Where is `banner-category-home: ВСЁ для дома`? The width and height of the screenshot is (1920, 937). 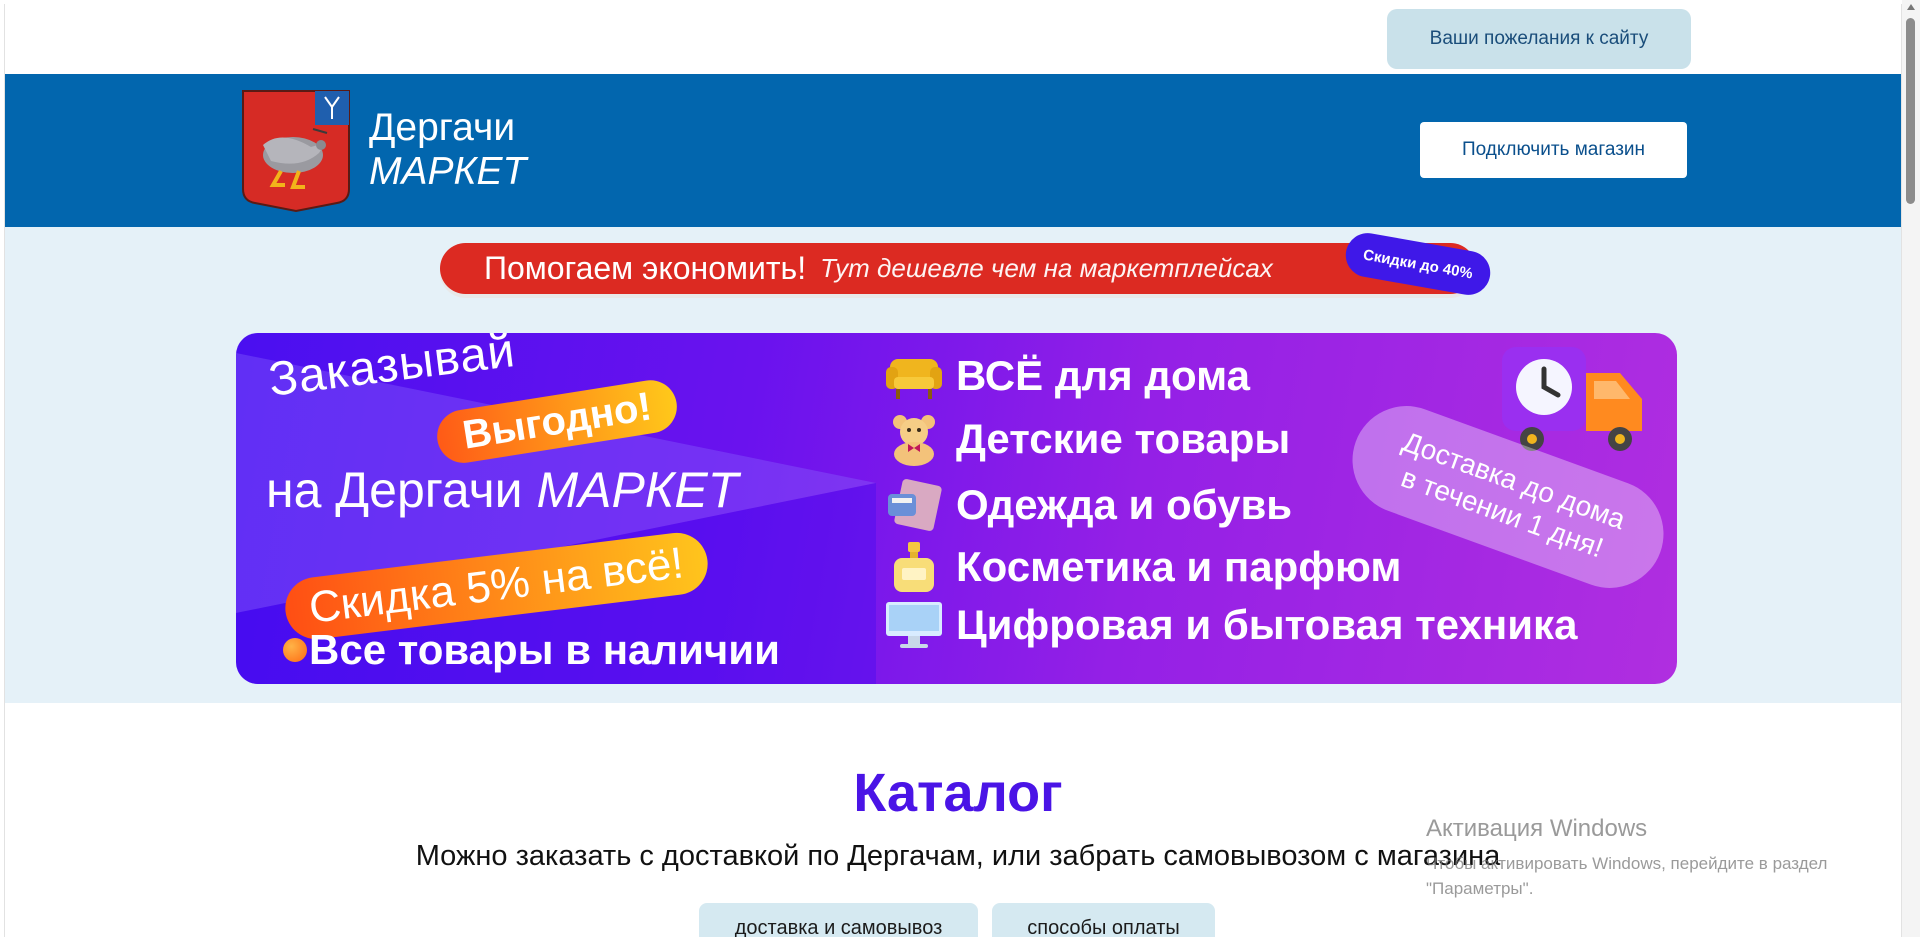 banner-category-home: ВСЁ для дома is located at coordinates (1067, 376).